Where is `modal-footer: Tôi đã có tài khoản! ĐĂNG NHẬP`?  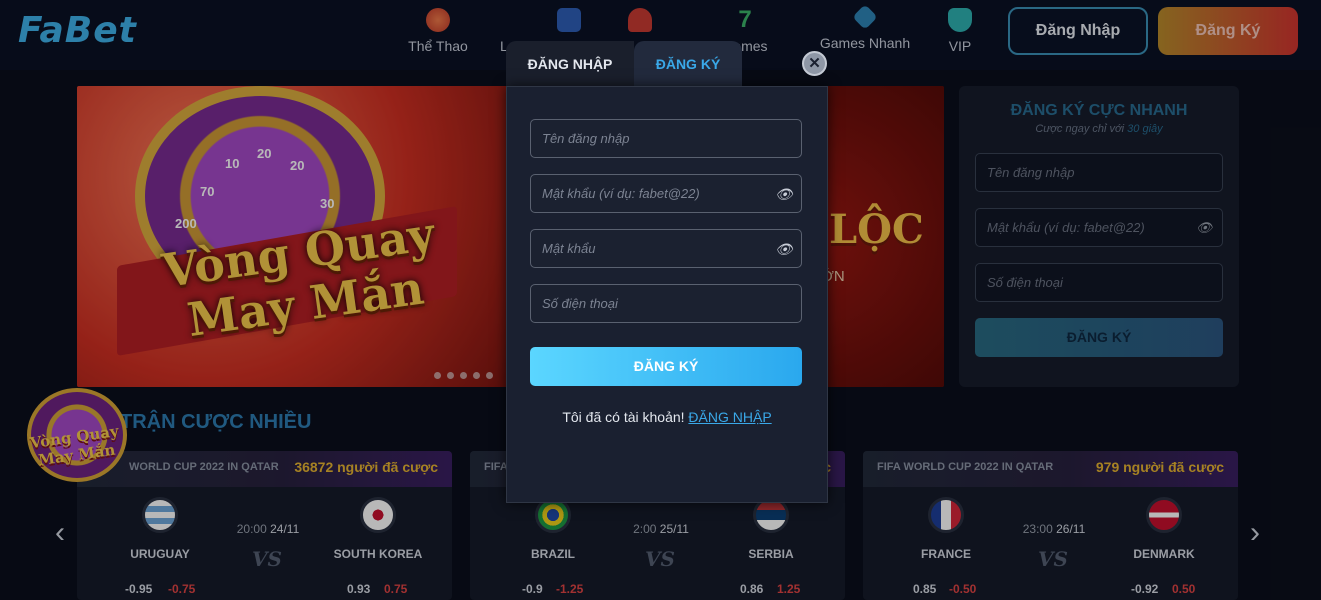
modal-footer: Tôi đã có tài khoản! ĐĂNG NHẬP is located at coordinates (667, 417).